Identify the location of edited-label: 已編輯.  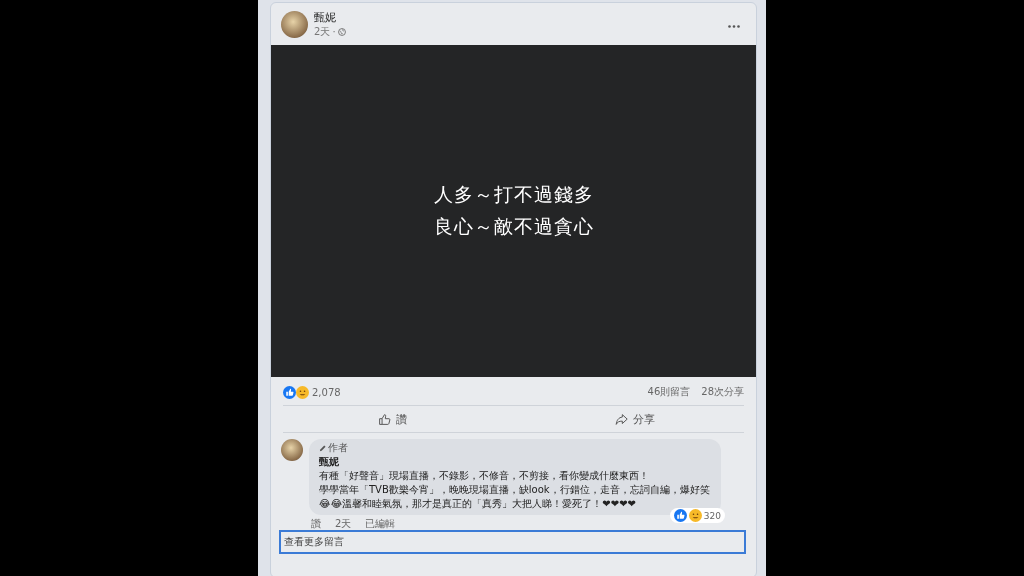
(380, 522).